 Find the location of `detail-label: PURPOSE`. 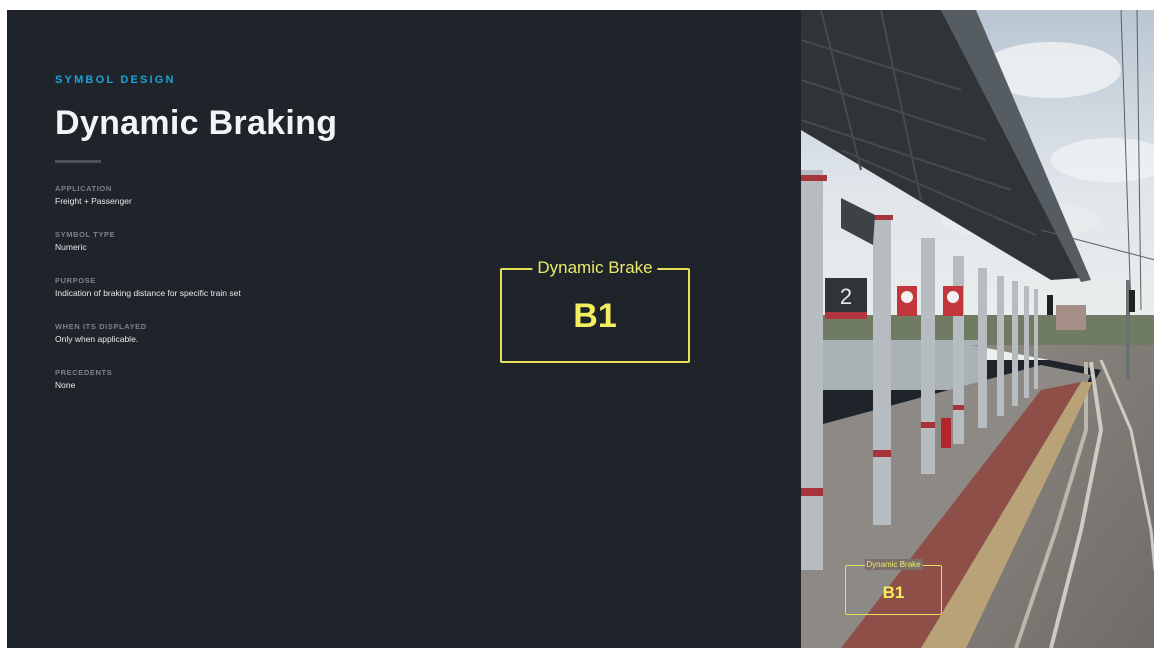

detail-label: PURPOSE is located at coordinates (75, 280).